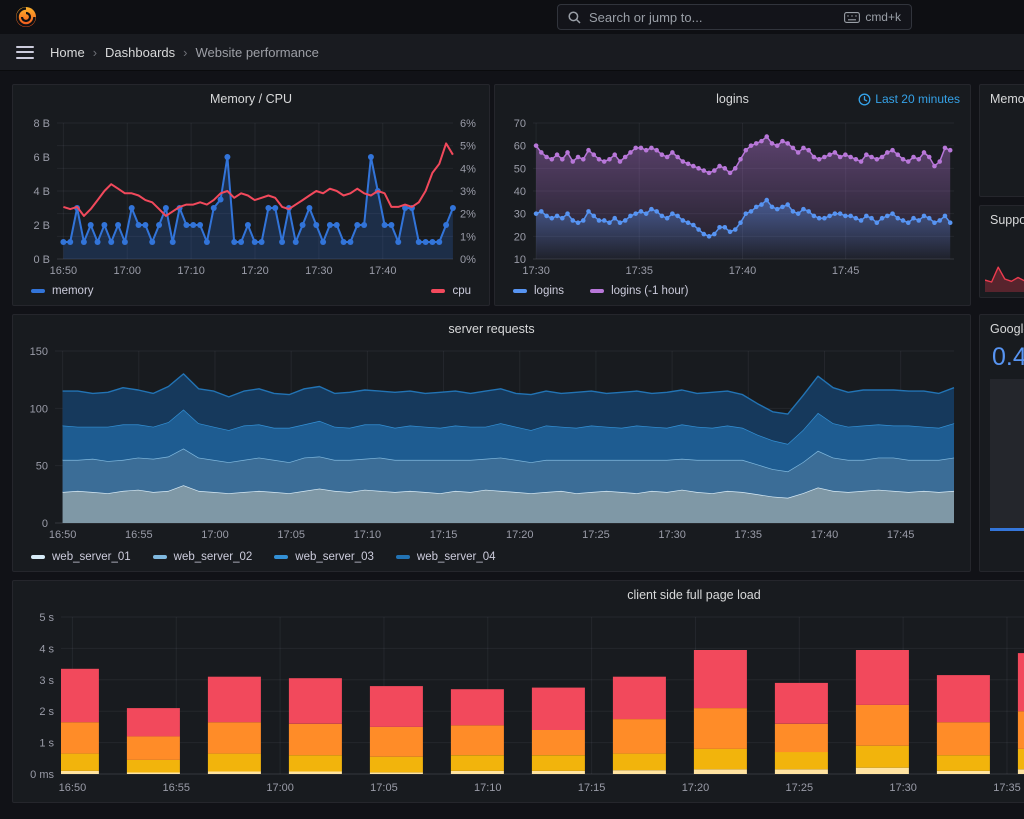 The width and height of the screenshot is (1024, 819). I want to click on legend-item: logins (-1 hour), so click(639, 291).